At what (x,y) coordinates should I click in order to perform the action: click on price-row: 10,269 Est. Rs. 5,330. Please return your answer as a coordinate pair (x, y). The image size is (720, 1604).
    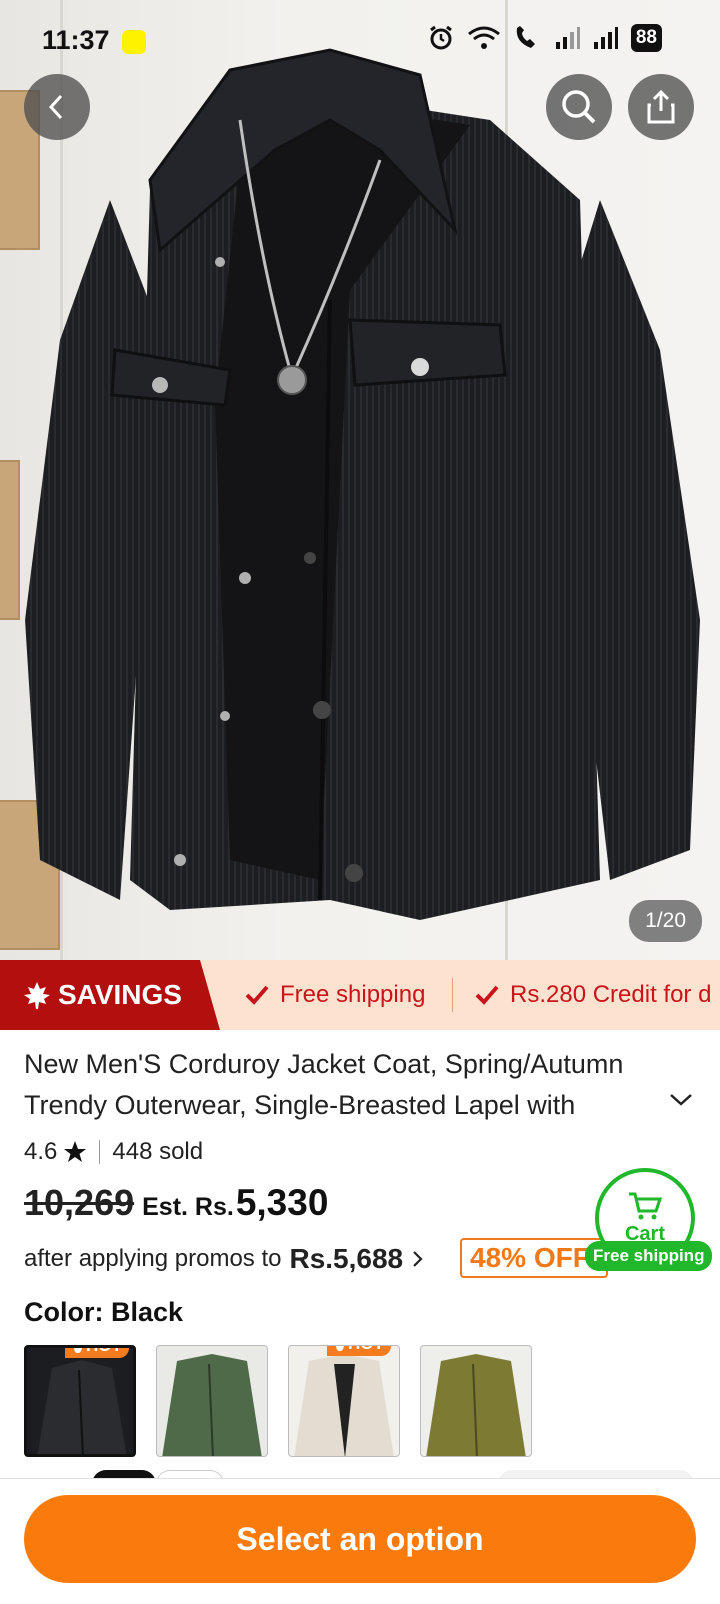
    Looking at the image, I should click on (176, 1203).